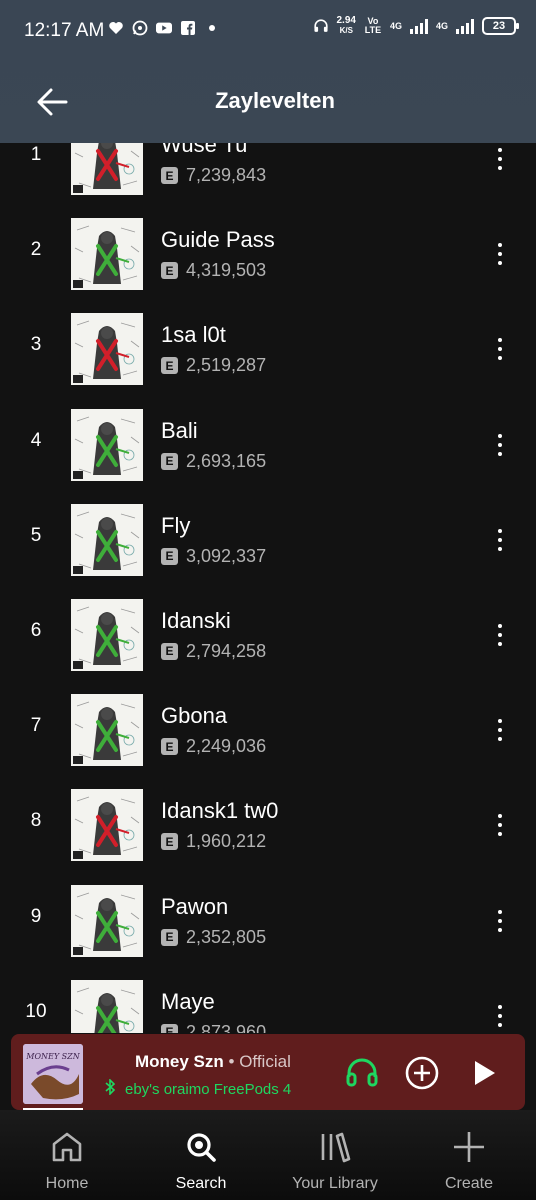  Describe the element at coordinates (110, 1089) in the screenshot. I see `bluetooth-icon` at that location.